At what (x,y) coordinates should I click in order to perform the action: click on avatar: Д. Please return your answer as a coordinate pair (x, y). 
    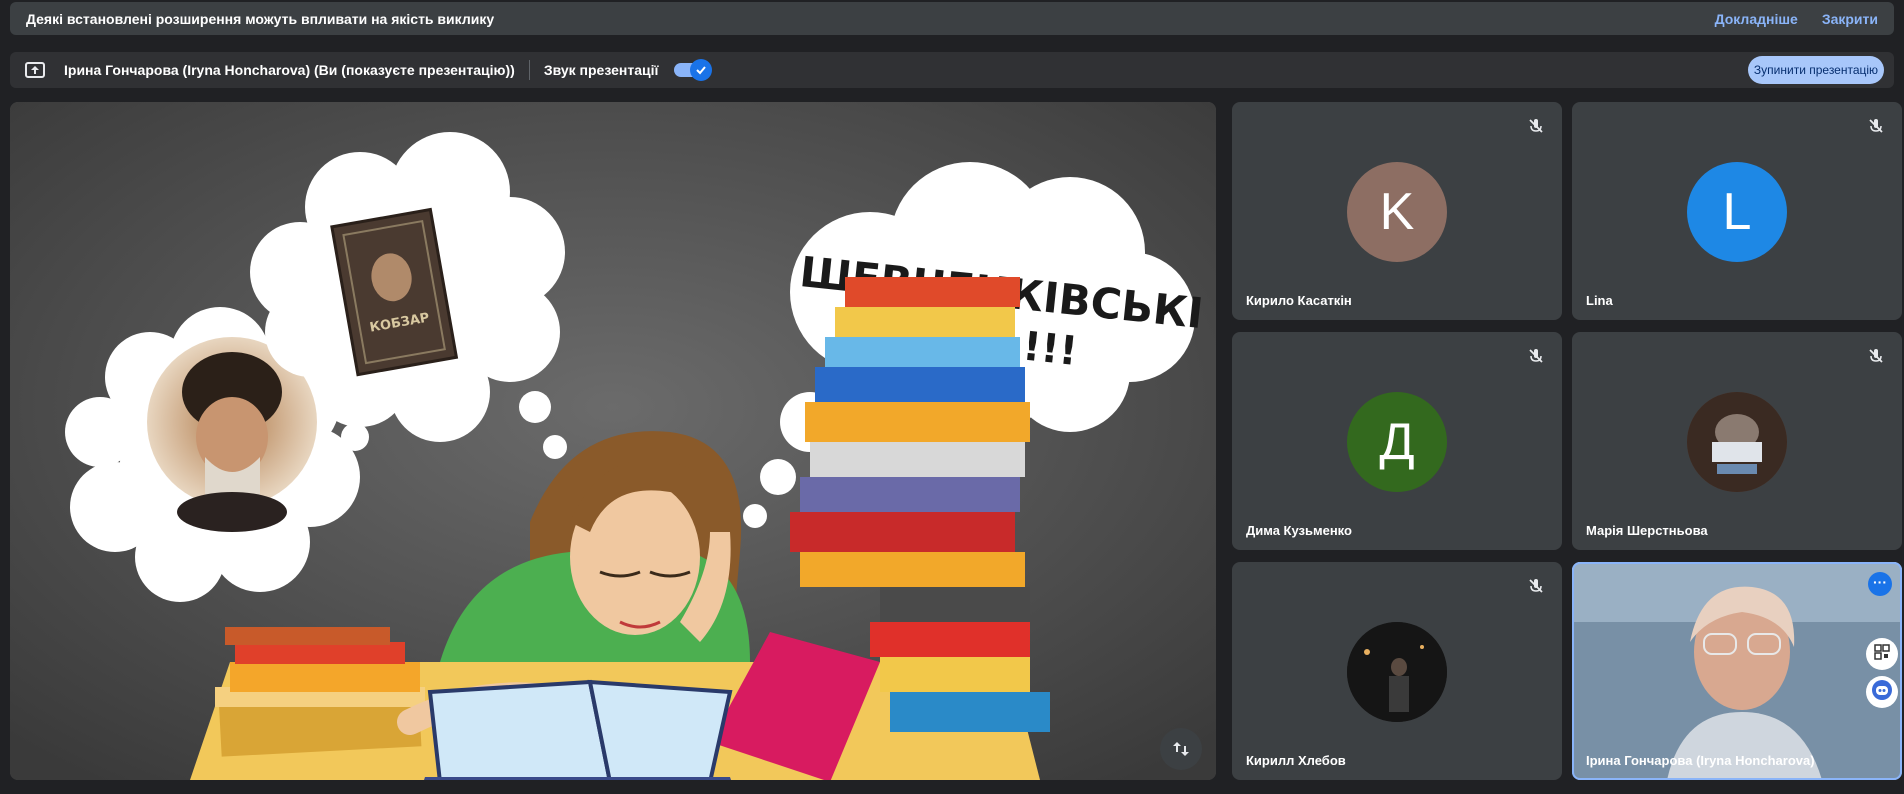
    Looking at the image, I should click on (1397, 442).